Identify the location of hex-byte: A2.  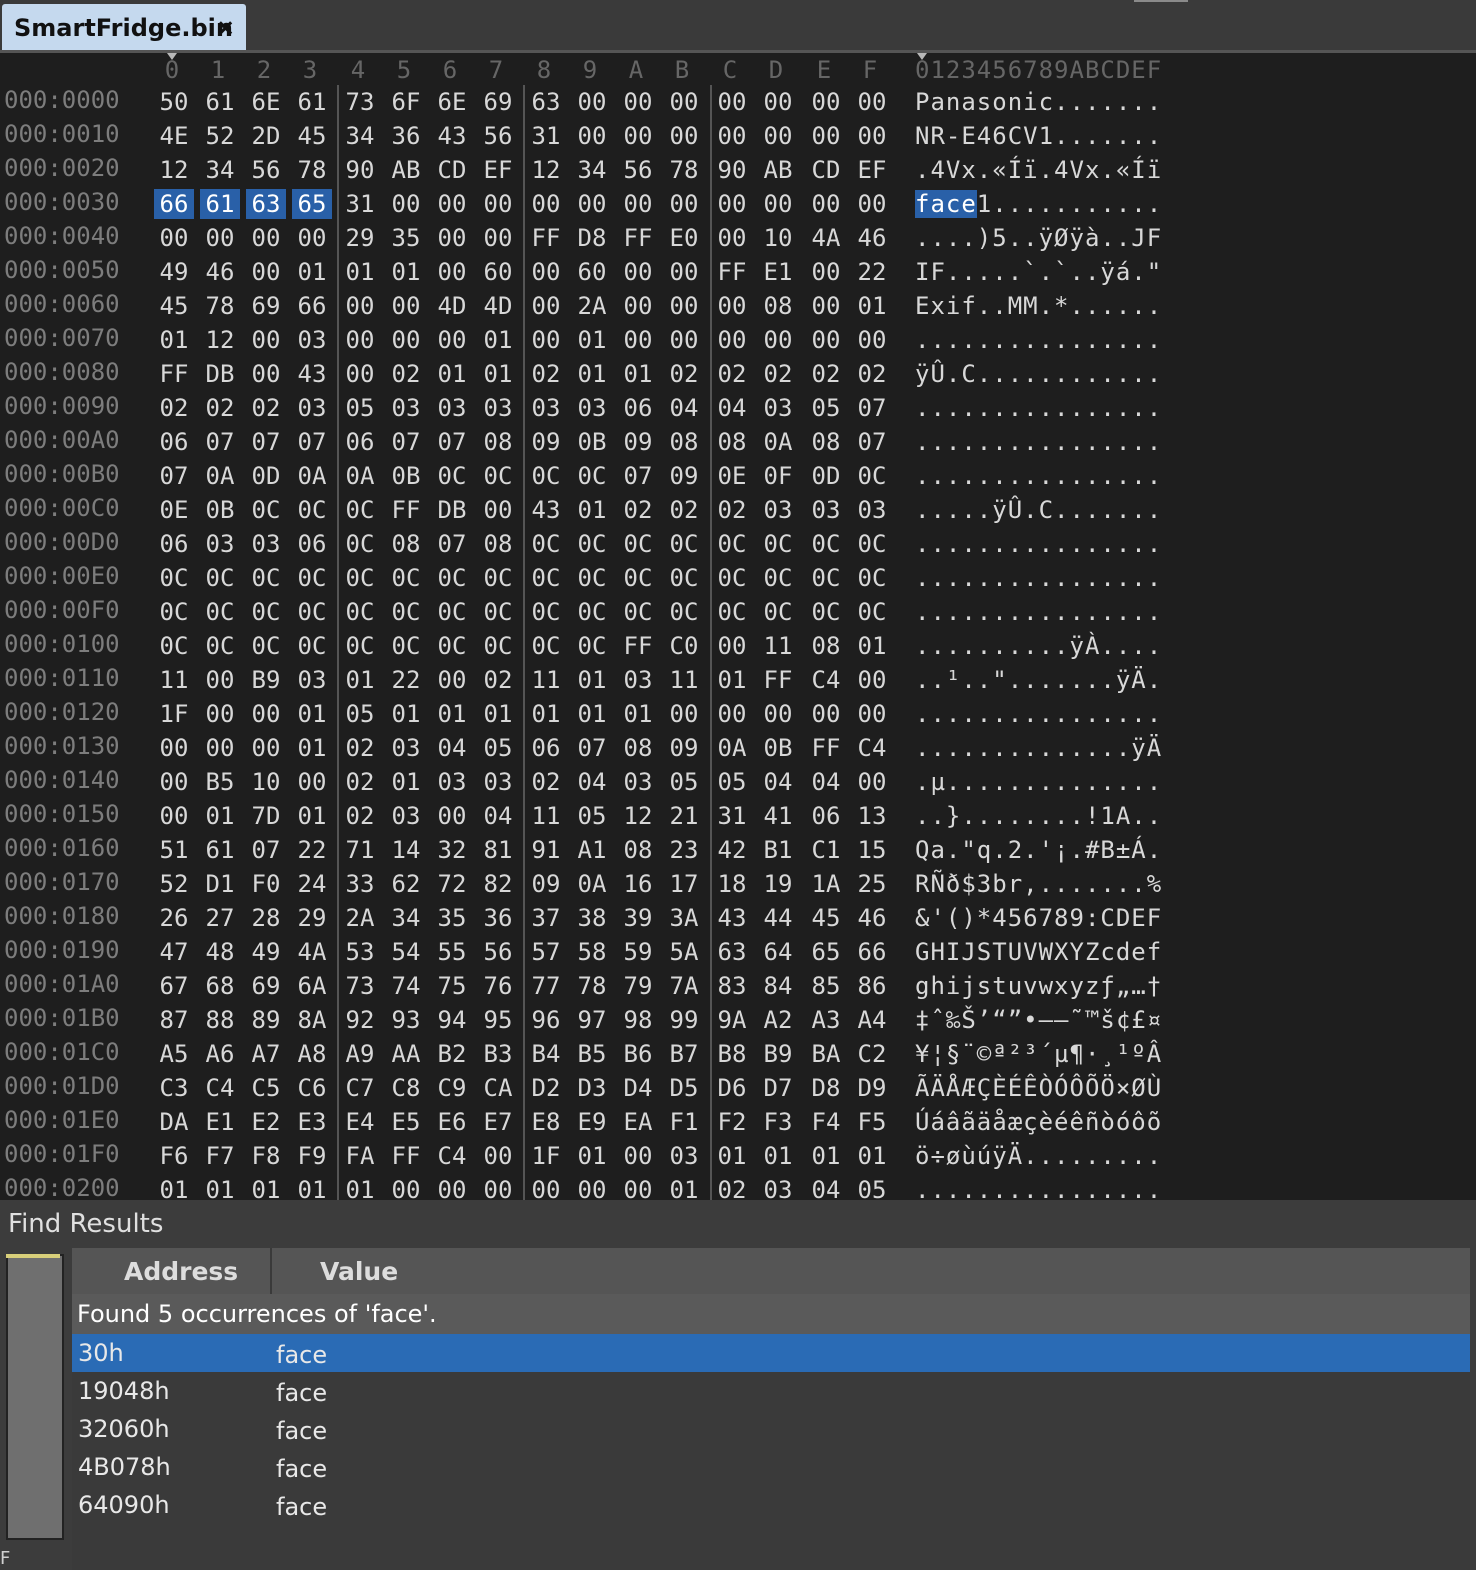
(778, 1020).